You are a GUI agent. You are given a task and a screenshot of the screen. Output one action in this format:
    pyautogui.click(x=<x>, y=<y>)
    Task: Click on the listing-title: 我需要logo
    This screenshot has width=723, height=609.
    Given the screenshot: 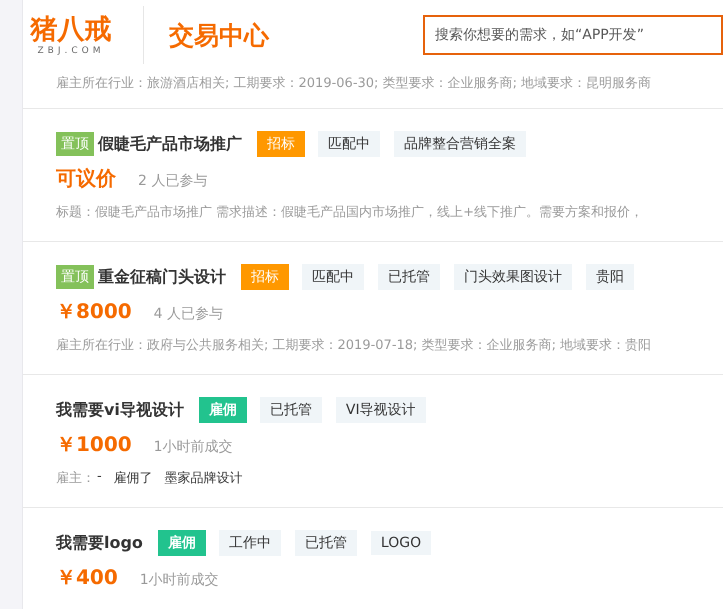 What is the action you would take?
    pyautogui.click(x=99, y=543)
    